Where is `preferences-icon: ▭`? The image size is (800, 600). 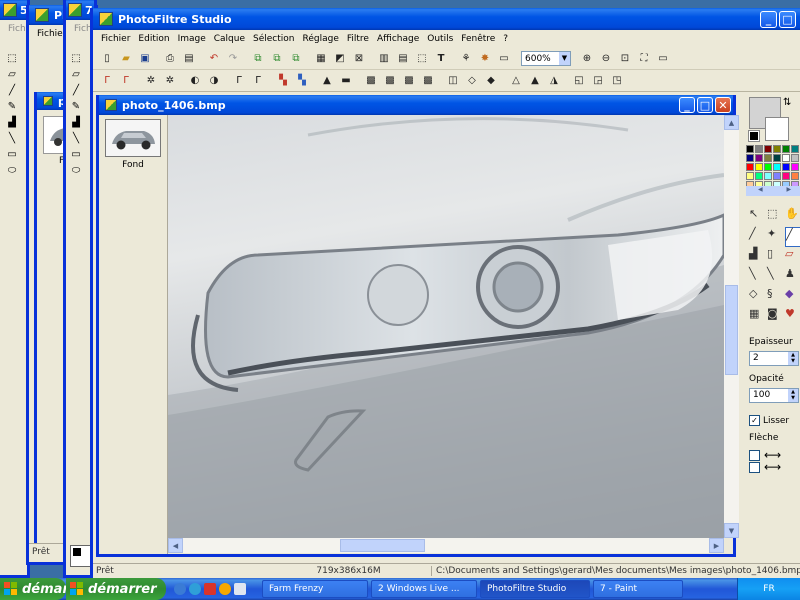
preferences-icon: ▭ is located at coordinates (504, 59).